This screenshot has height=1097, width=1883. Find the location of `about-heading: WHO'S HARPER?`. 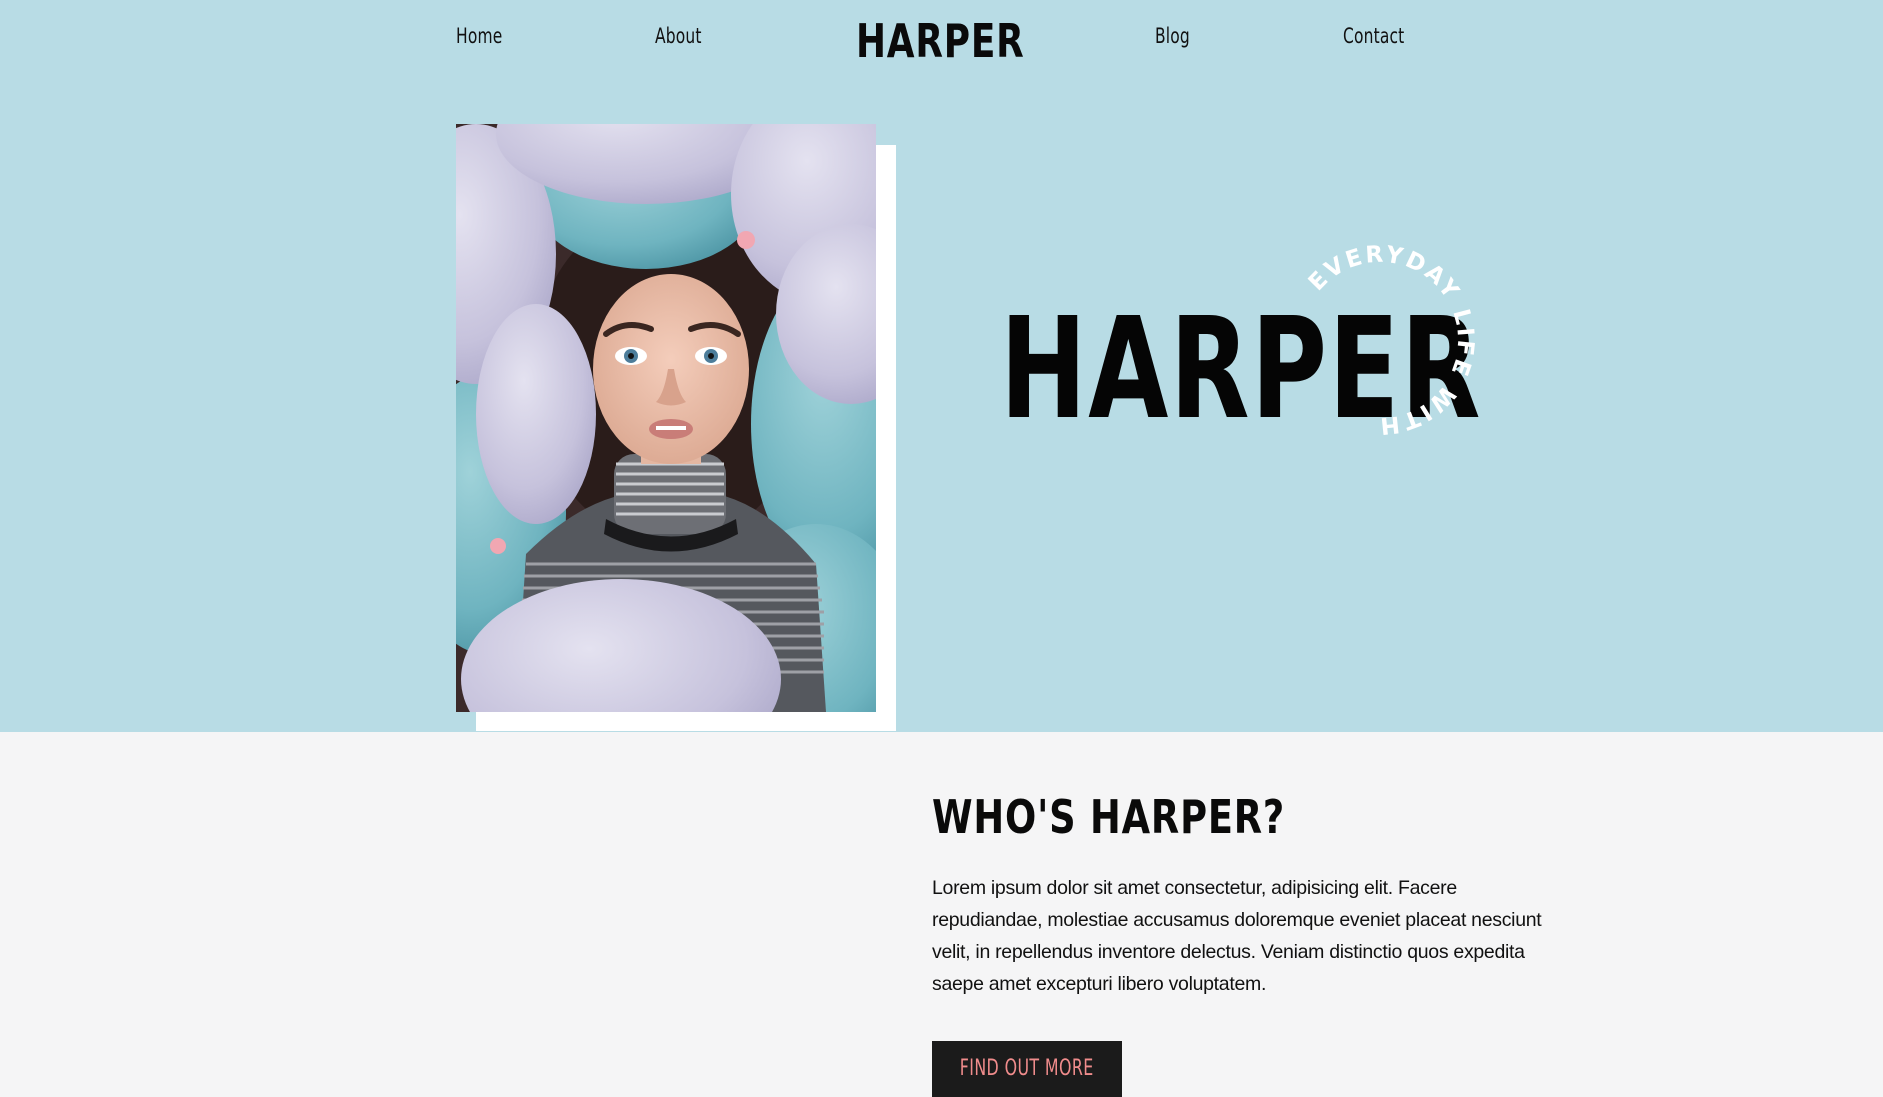

about-heading: WHO'S HARPER? is located at coordinates (1109, 817).